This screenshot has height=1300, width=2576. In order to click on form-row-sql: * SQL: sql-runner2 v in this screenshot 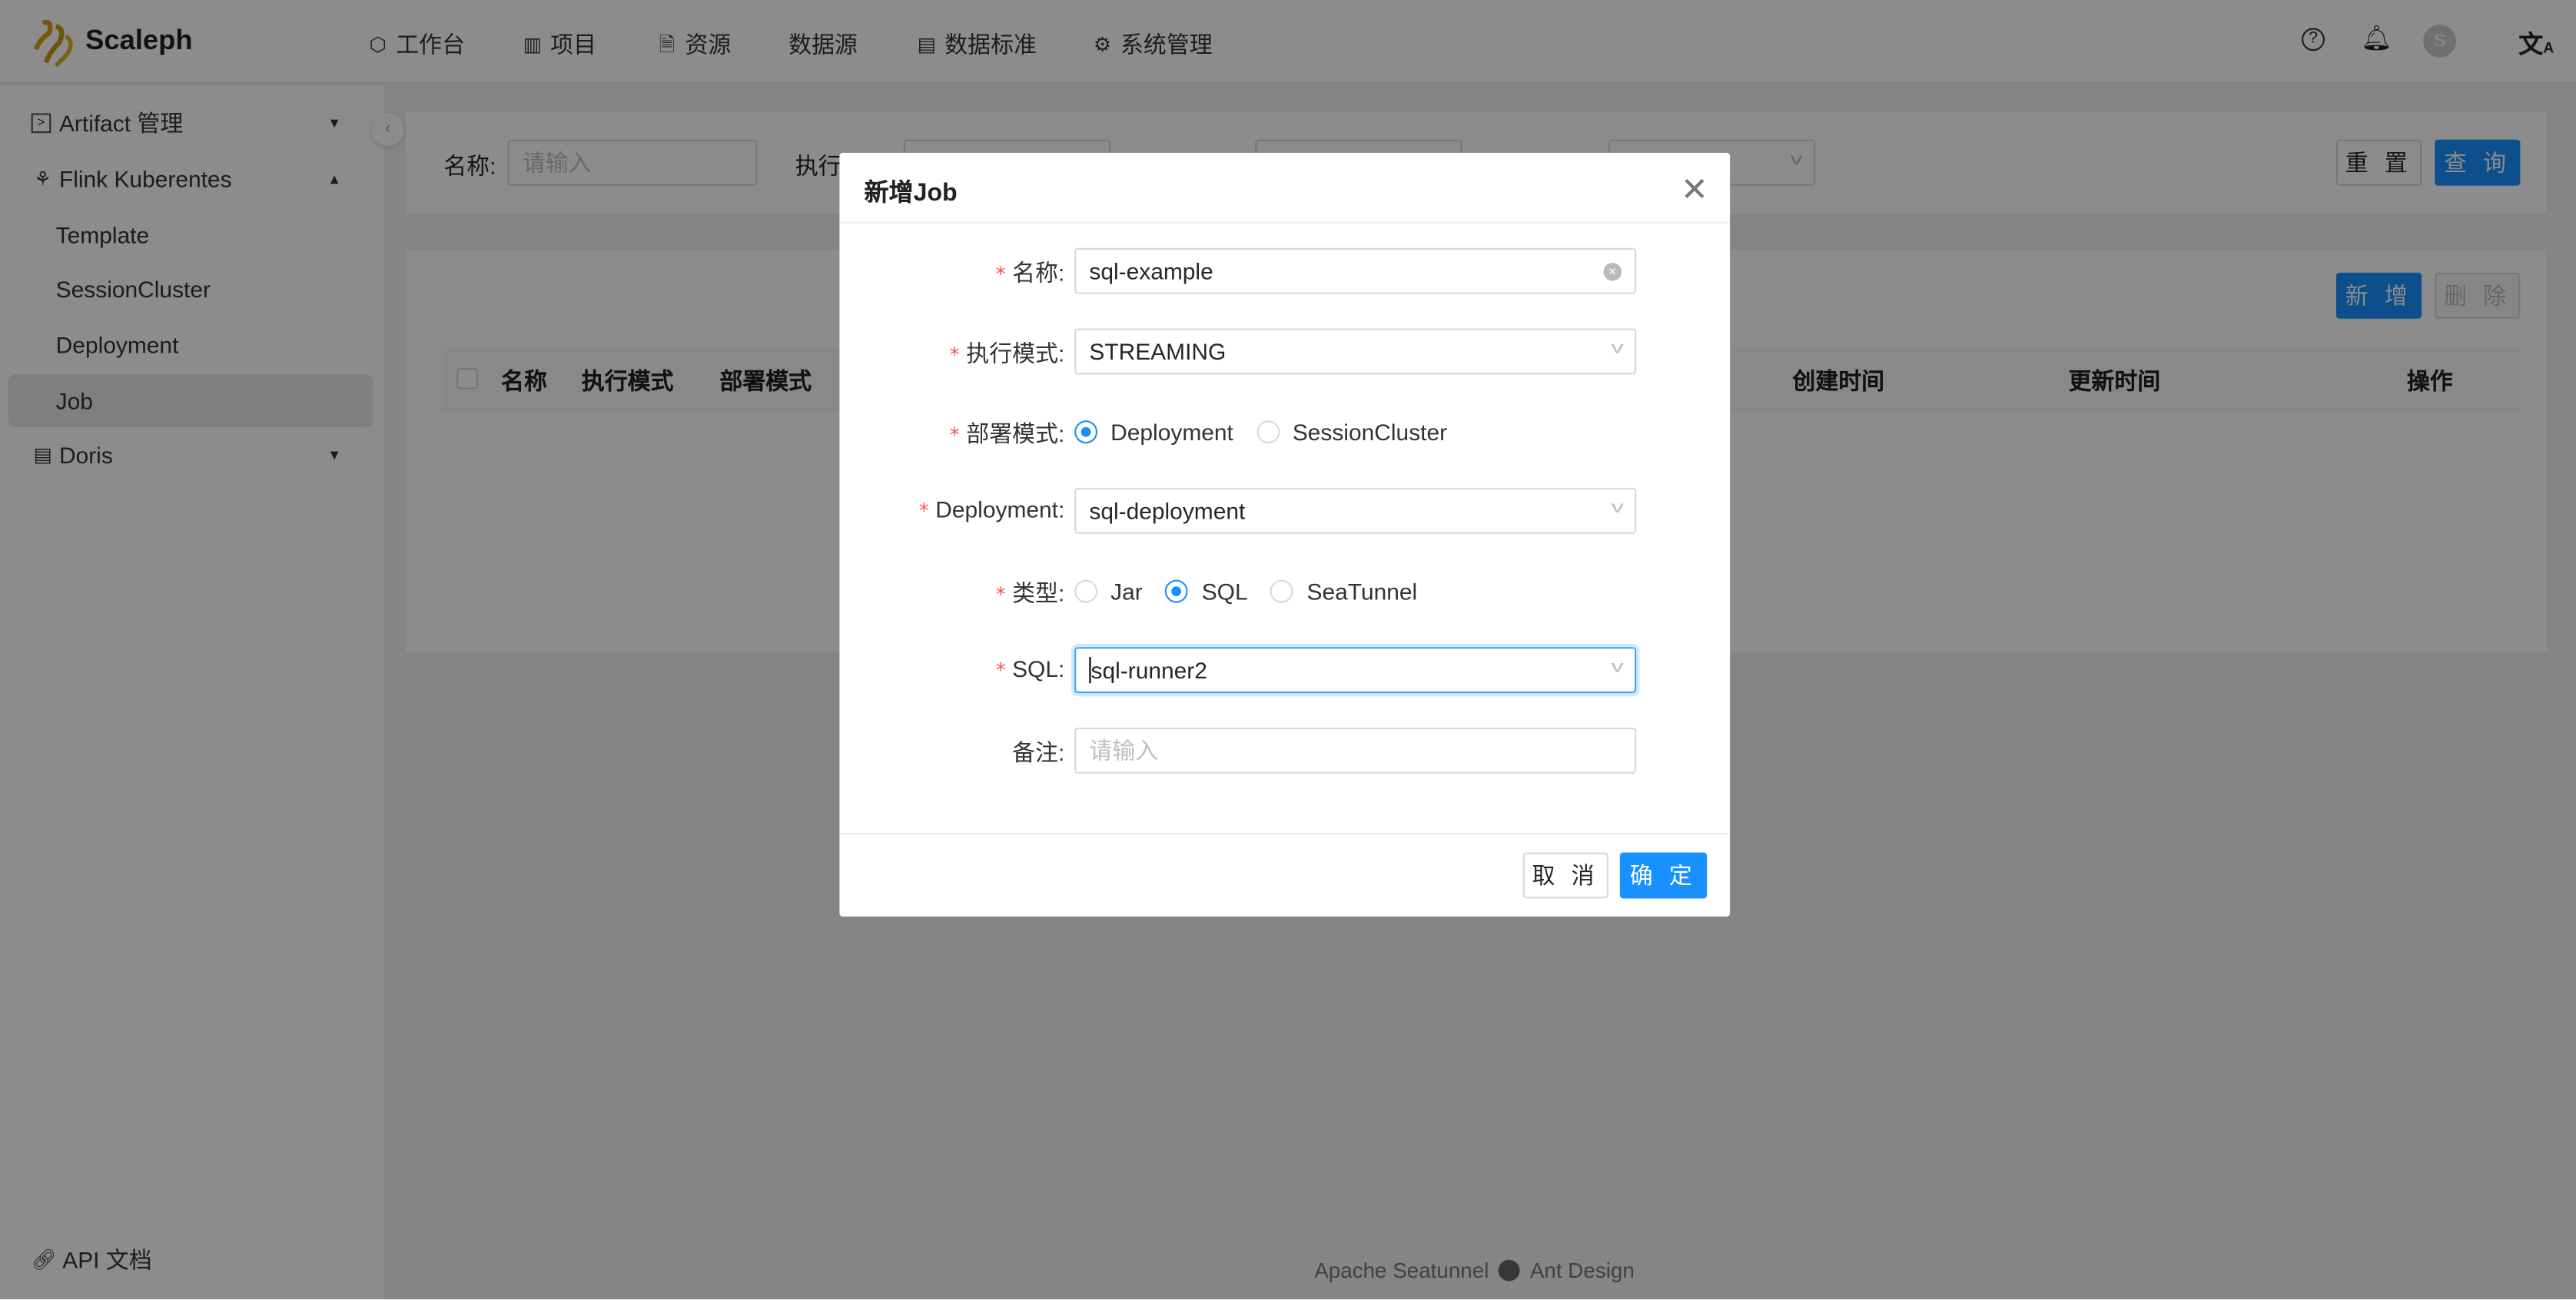, I will do `click(1284, 670)`.